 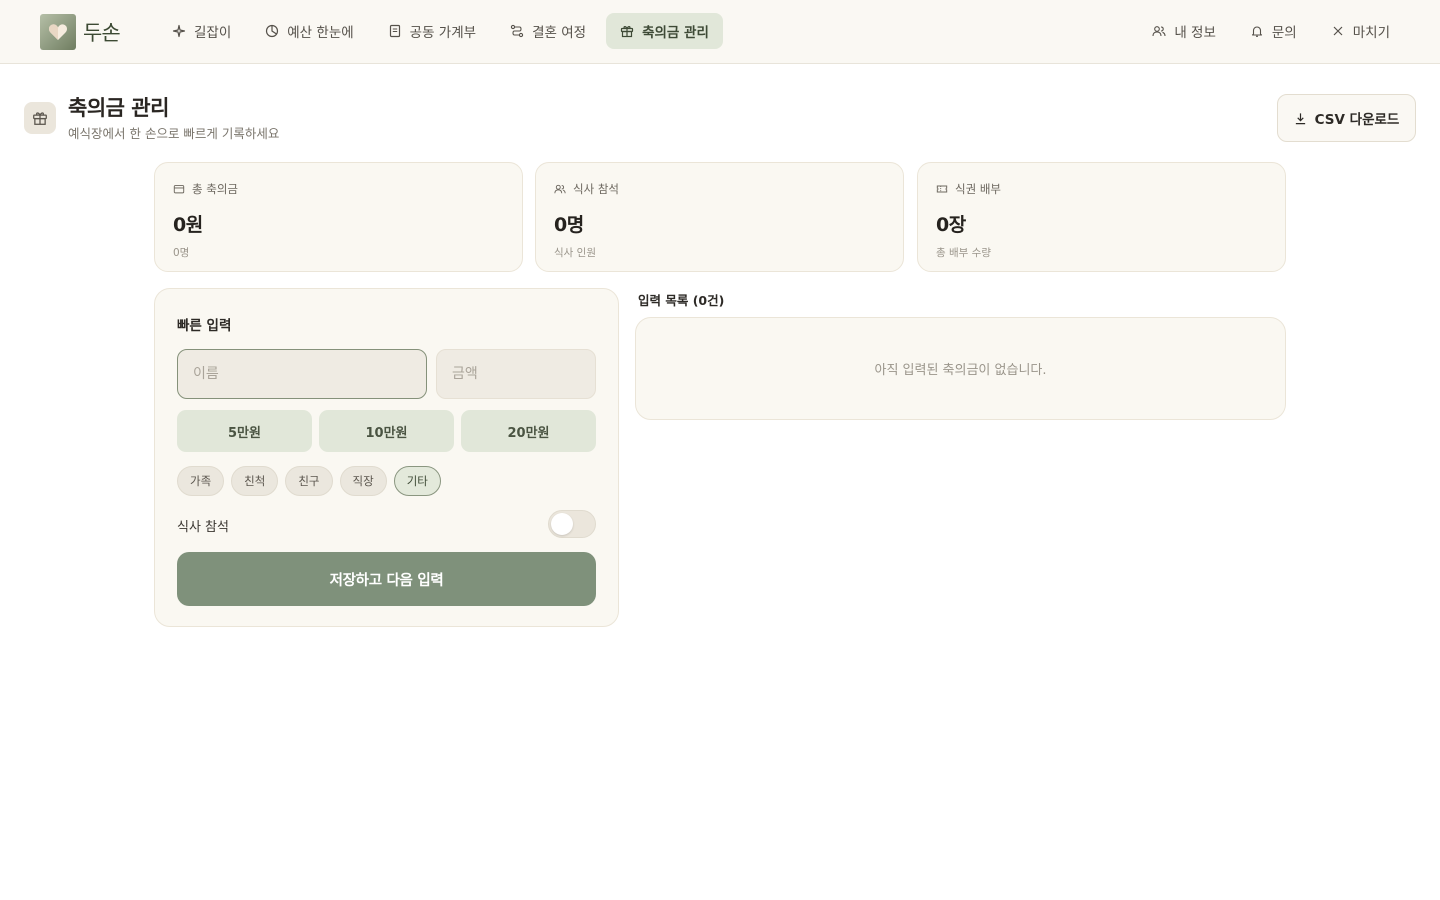 What do you see at coordinates (102, 33) in the screenshot?
I see `logo-text: 두손` at bounding box center [102, 33].